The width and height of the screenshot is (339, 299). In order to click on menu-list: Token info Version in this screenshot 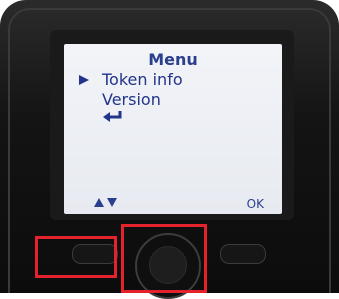, I will do `click(175, 90)`.